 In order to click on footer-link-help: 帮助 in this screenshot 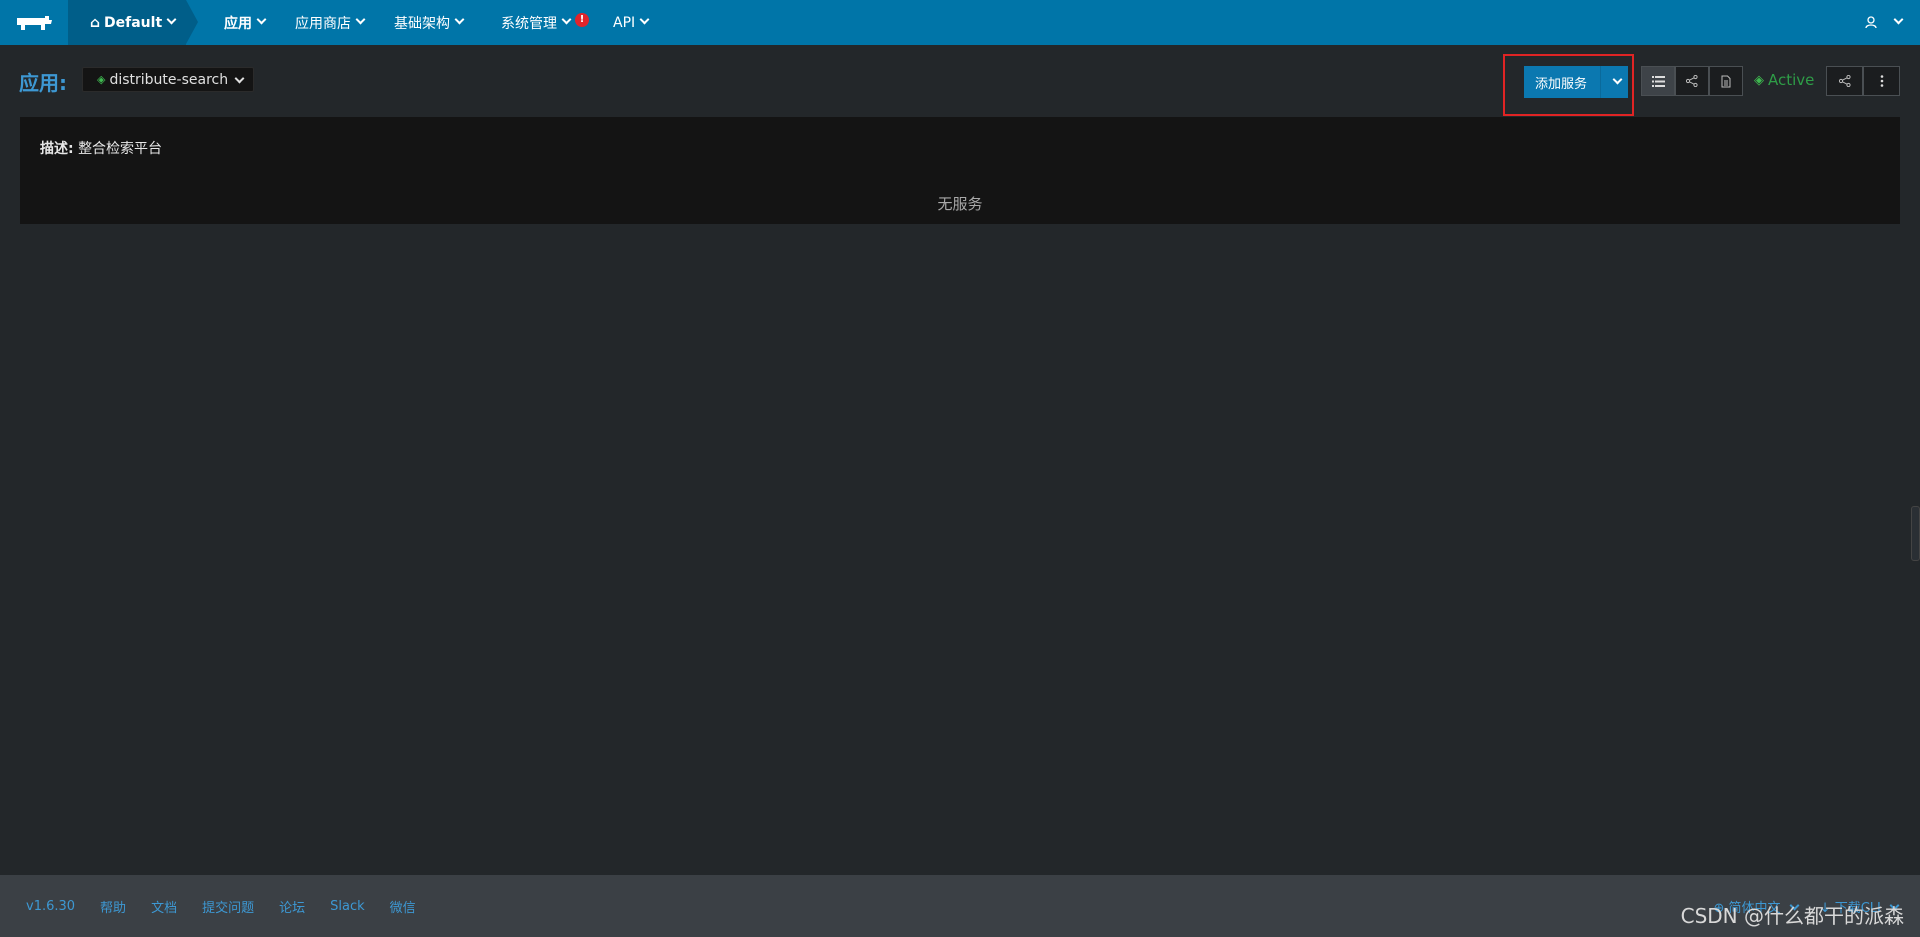, I will do `click(113, 906)`.